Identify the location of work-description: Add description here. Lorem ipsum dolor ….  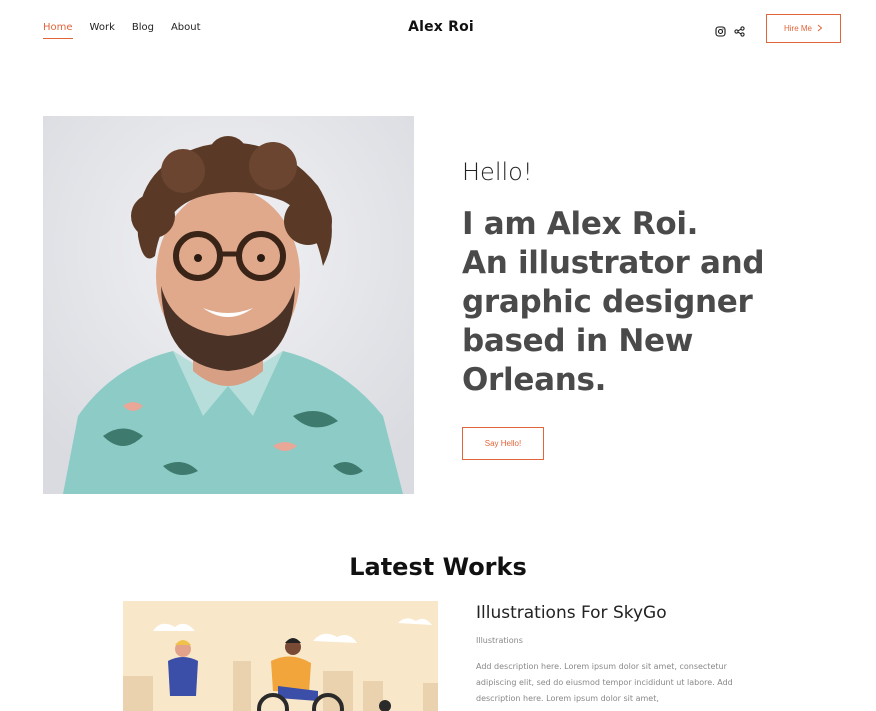
(604, 682).